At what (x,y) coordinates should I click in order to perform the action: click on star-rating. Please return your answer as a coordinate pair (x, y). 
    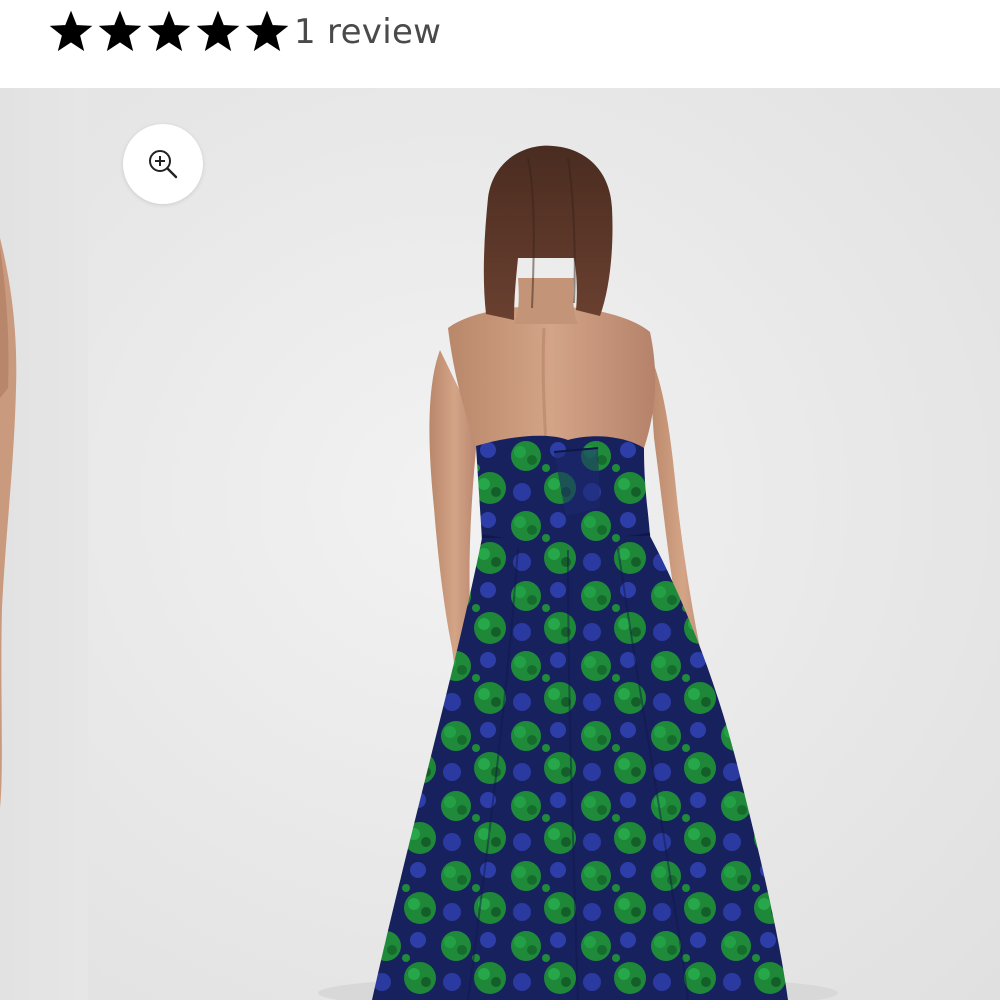
    Looking at the image, I should click on (169, 31).